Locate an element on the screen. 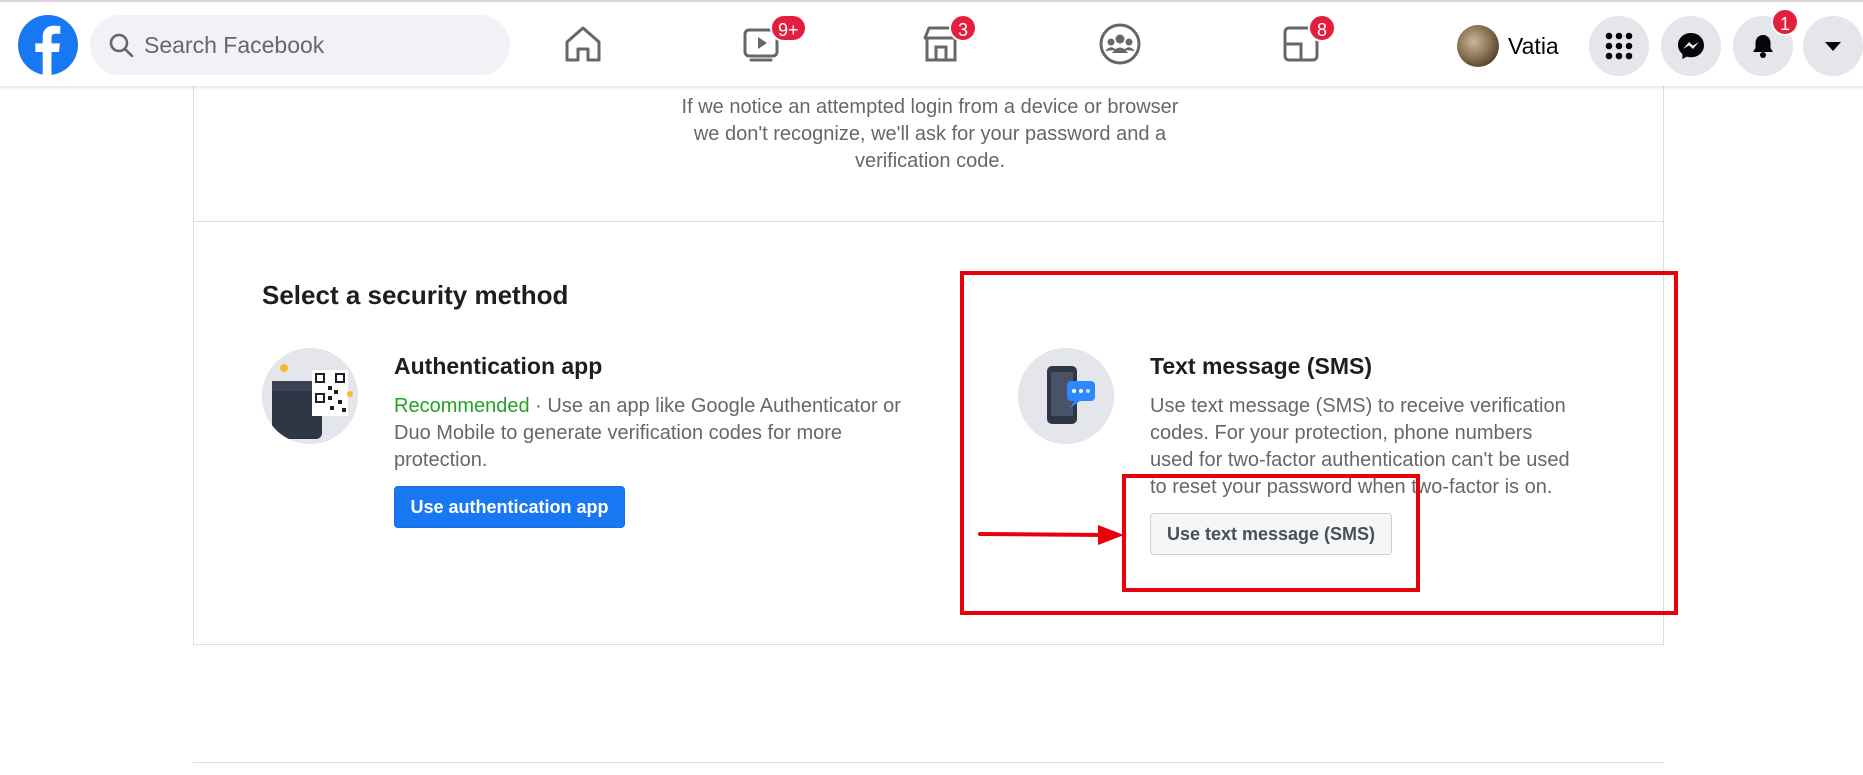  account-button is located at coordinates (1833, 46).